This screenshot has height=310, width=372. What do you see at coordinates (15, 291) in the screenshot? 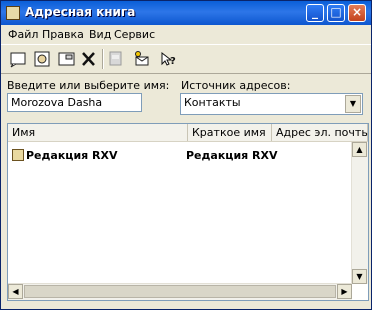
I see `scroll-left-icon: ◀` at bounding box center [15, 291].